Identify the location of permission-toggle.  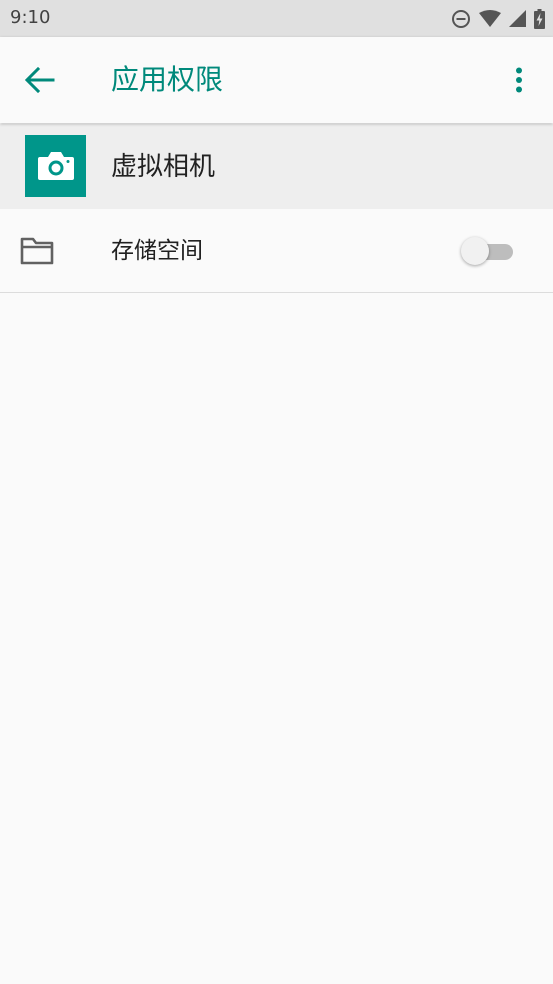
(487, 251).